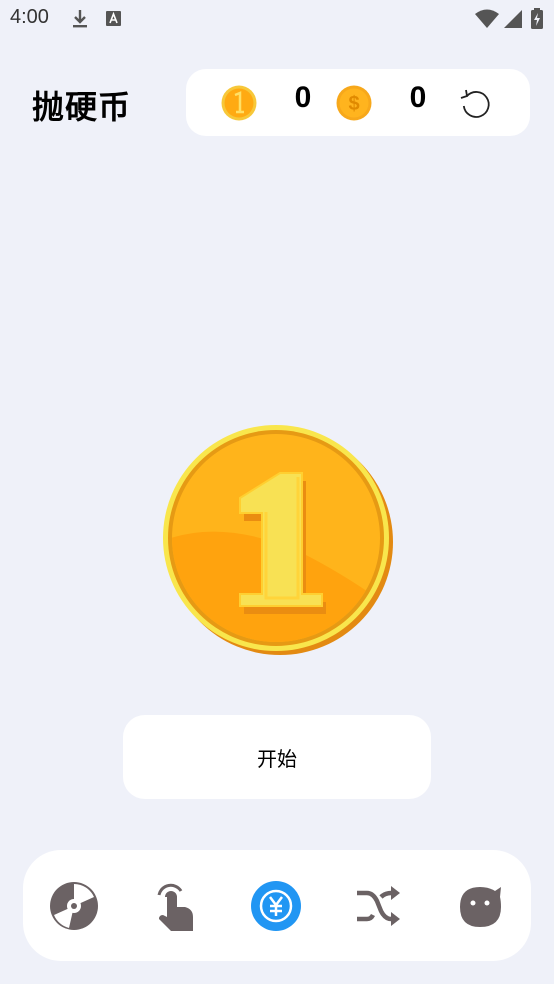 The image size is (554, 984). What do you see at coordinates (174, 906) in the screenshot?
I see `tap-hand-icon` at bounding box center [174, 906].